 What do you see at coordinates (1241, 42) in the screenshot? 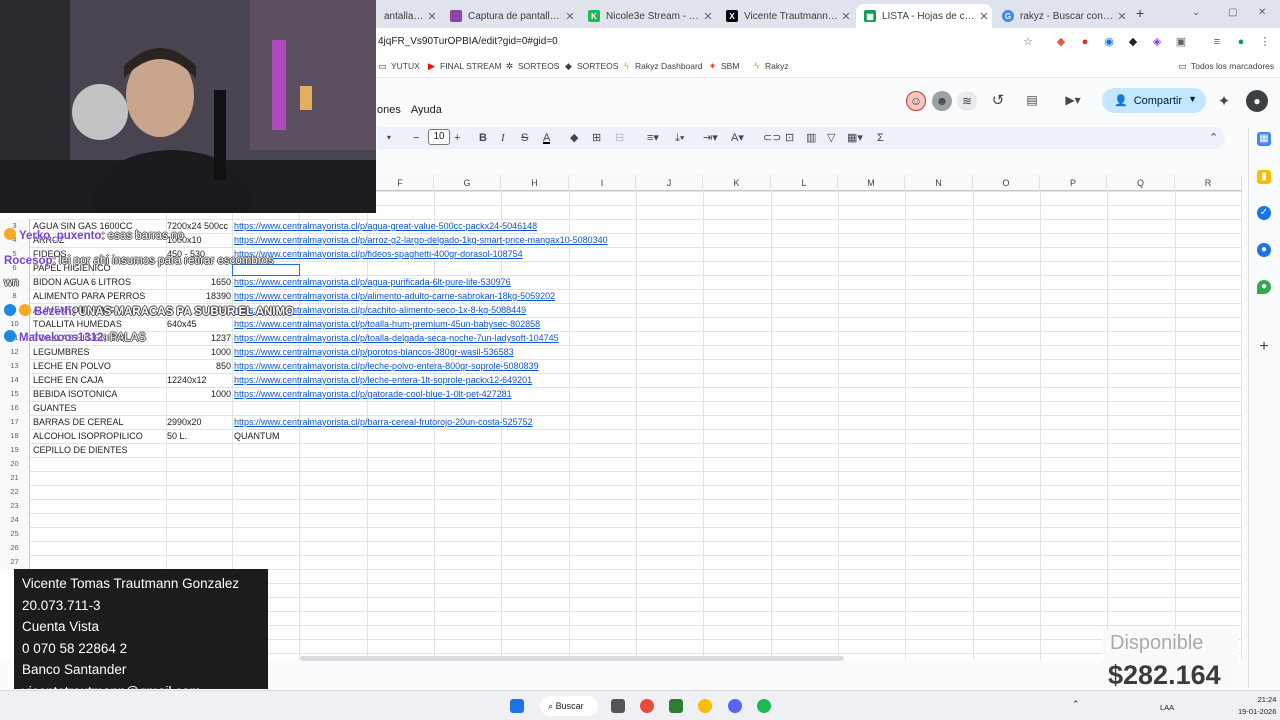
I see `profile-icon: ●` at bounding box center [1241, 42].